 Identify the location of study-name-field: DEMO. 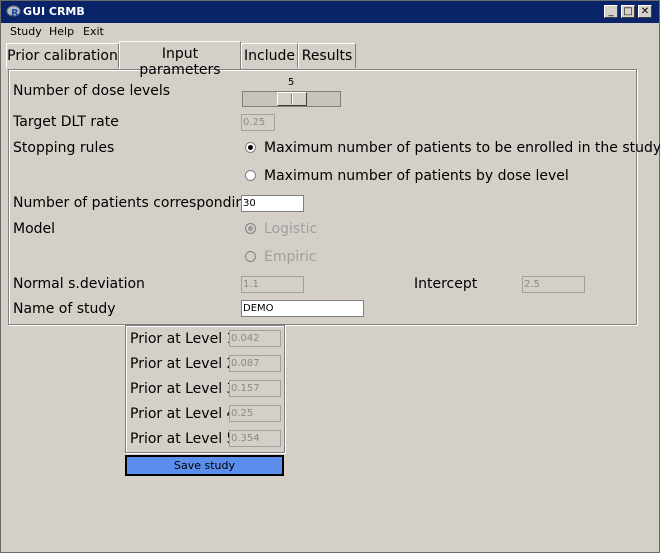
(302, 308).